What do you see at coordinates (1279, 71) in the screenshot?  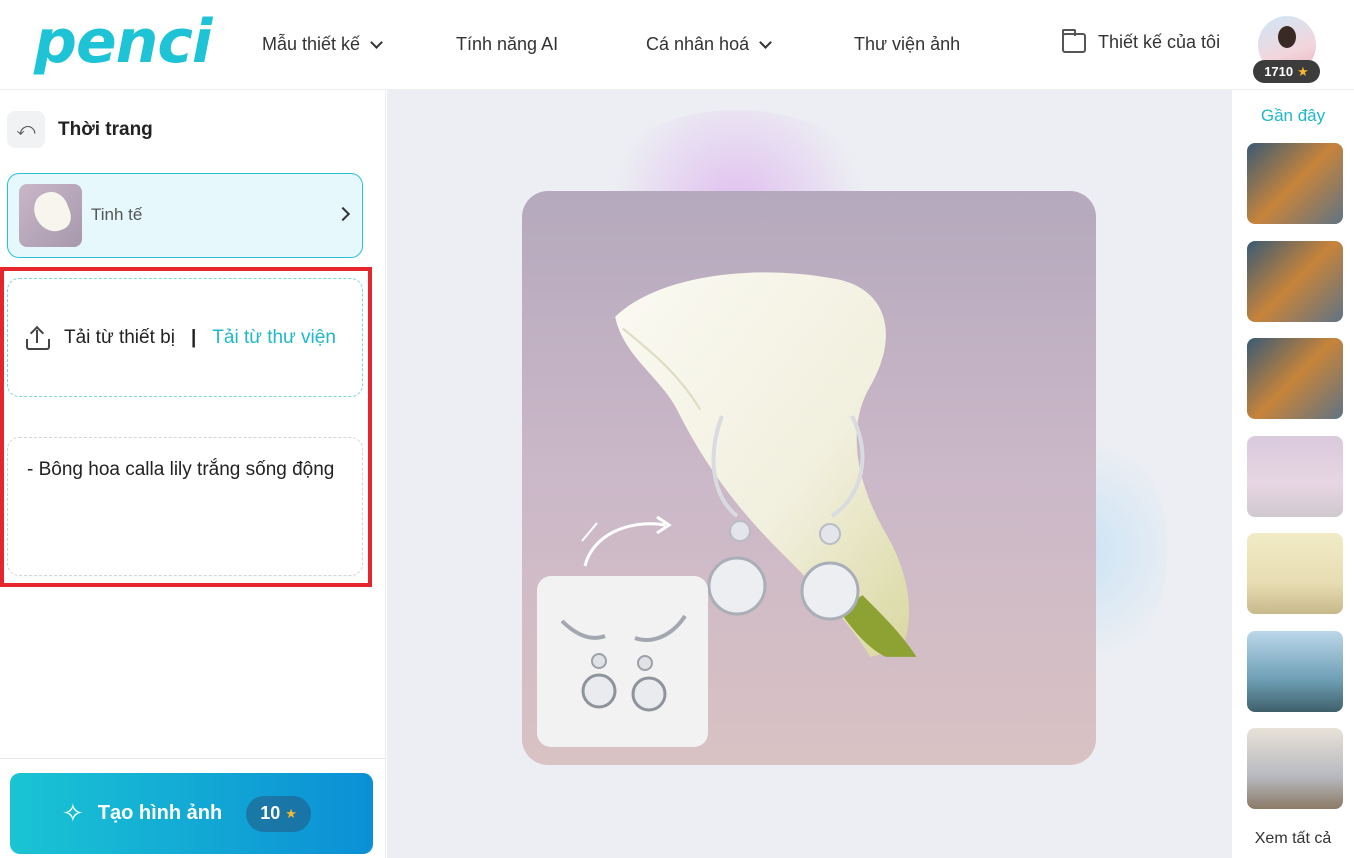 I see `credit-count: 1710` at bounding box center [1279, 71].